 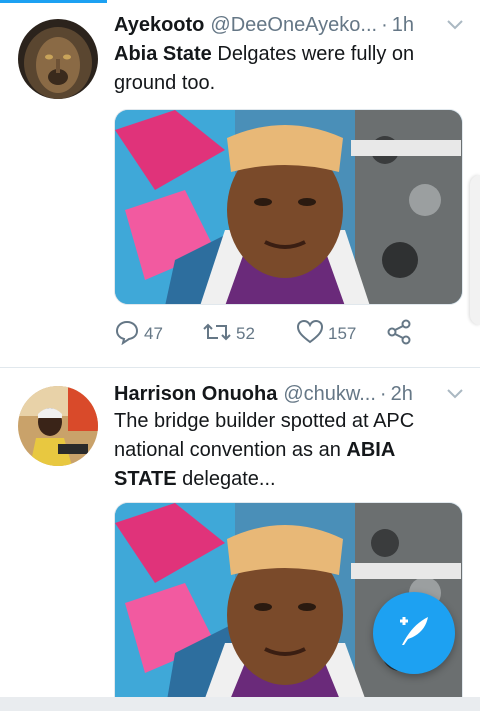 I want to click on timestamp: 2h, so click(x=401, y=393).